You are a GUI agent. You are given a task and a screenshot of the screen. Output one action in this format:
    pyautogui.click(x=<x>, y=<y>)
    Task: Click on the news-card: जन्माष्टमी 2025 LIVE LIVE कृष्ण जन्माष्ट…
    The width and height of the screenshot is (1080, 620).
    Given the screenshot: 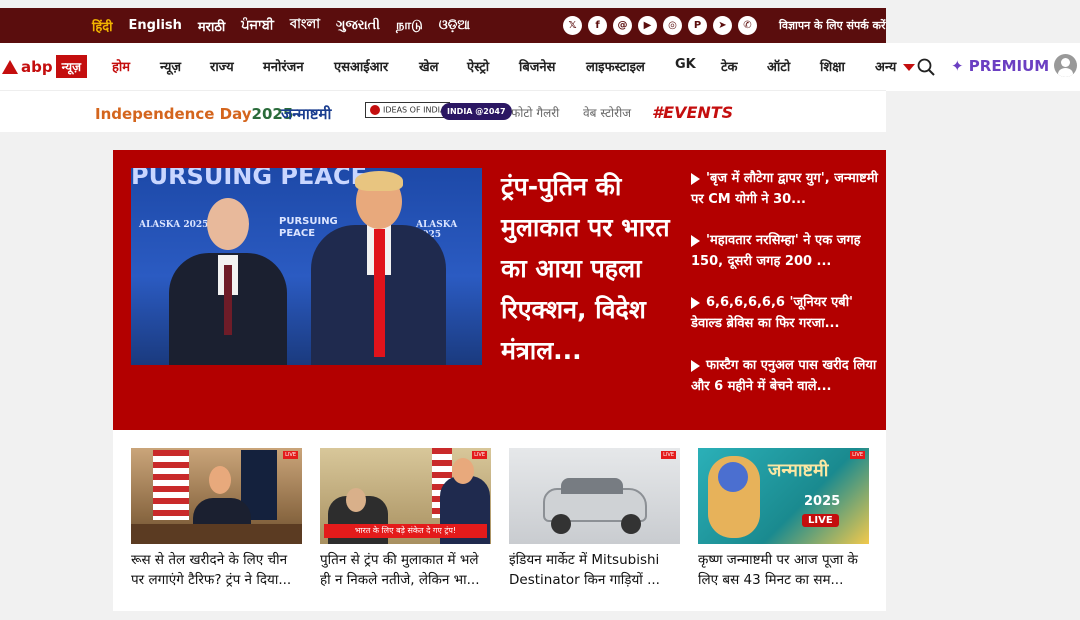 What is the action you would take?
    pyautogui.click(x=783, y=519)
    